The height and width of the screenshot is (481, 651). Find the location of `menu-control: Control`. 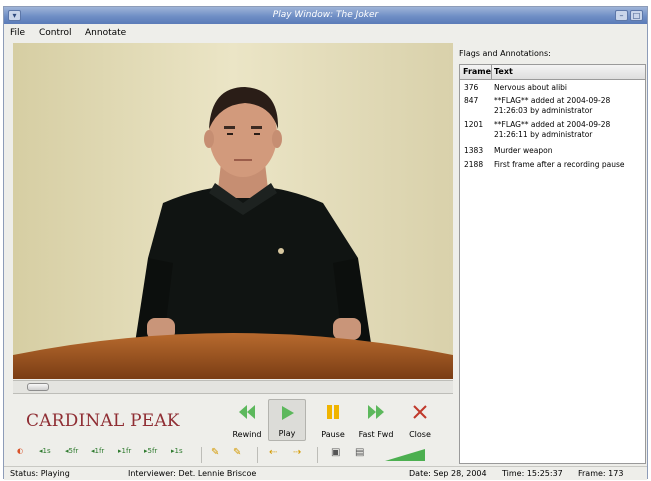

menu-control: Control is located at coordinates (55, 33).